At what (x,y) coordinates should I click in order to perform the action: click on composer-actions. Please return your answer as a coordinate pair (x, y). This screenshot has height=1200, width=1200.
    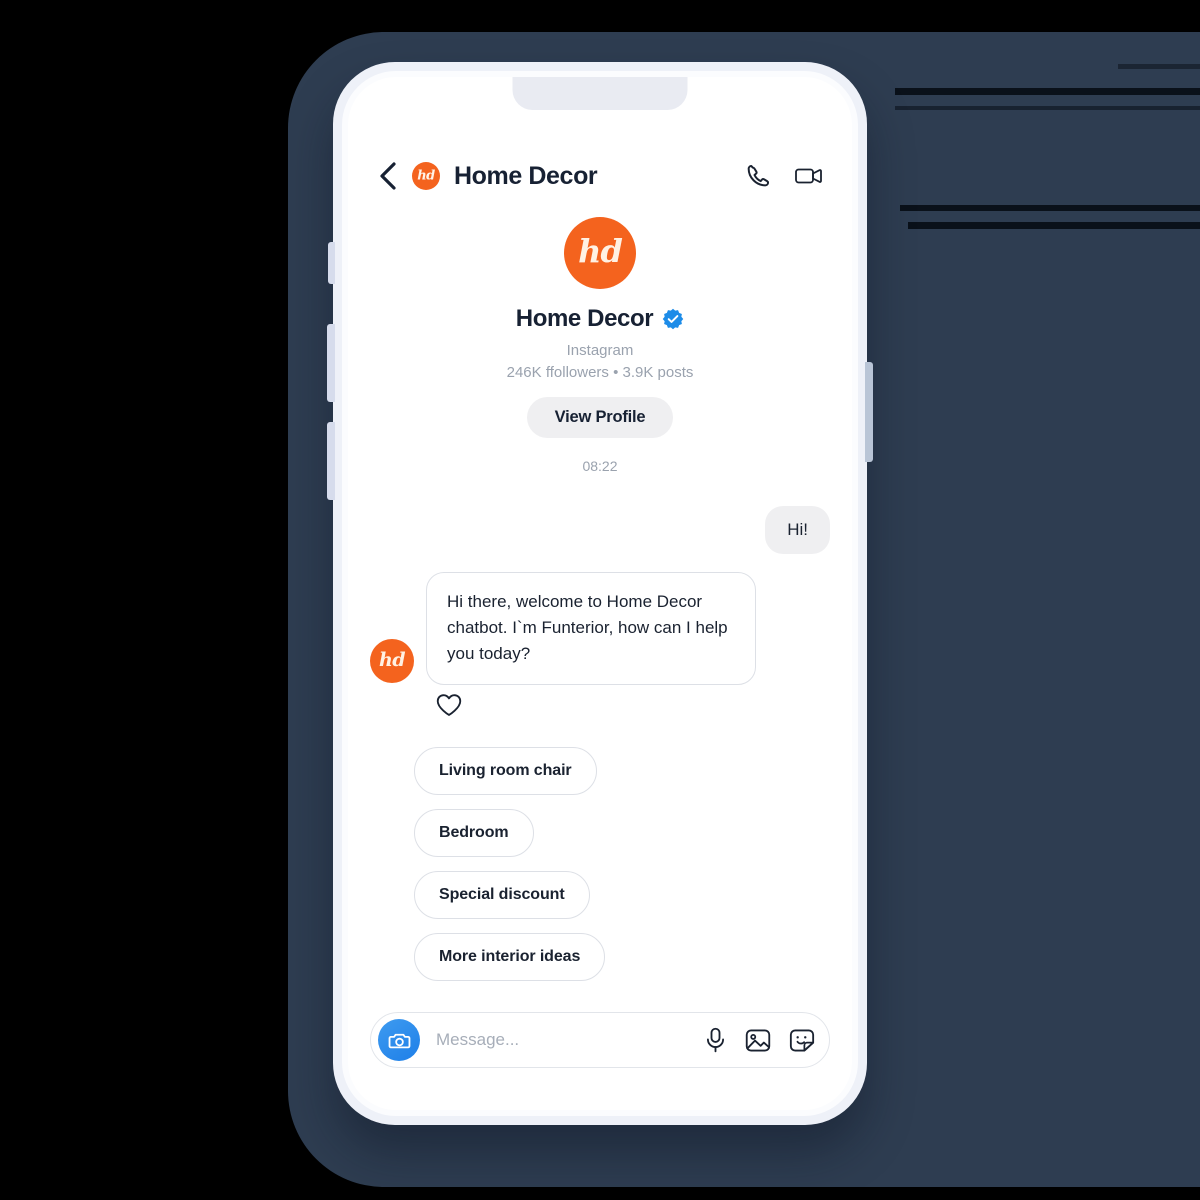
    Looking at the image, I should click on (755, 1040).